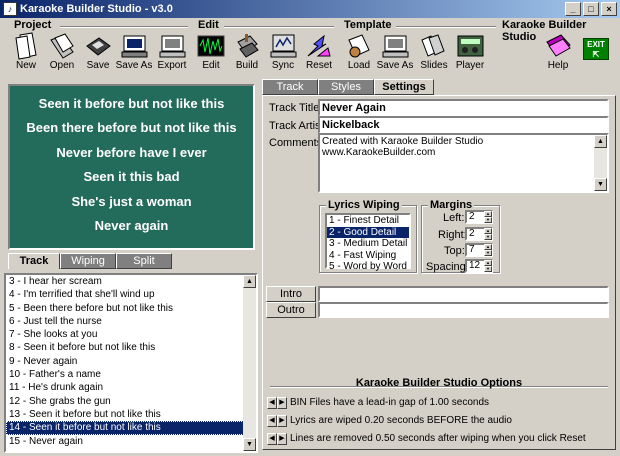 The image size is (620, 456). What do you see at coordinates (131, 201) in the screenshot?
I see `preview-line: She's just a woman` at bounding box center [131, 201].